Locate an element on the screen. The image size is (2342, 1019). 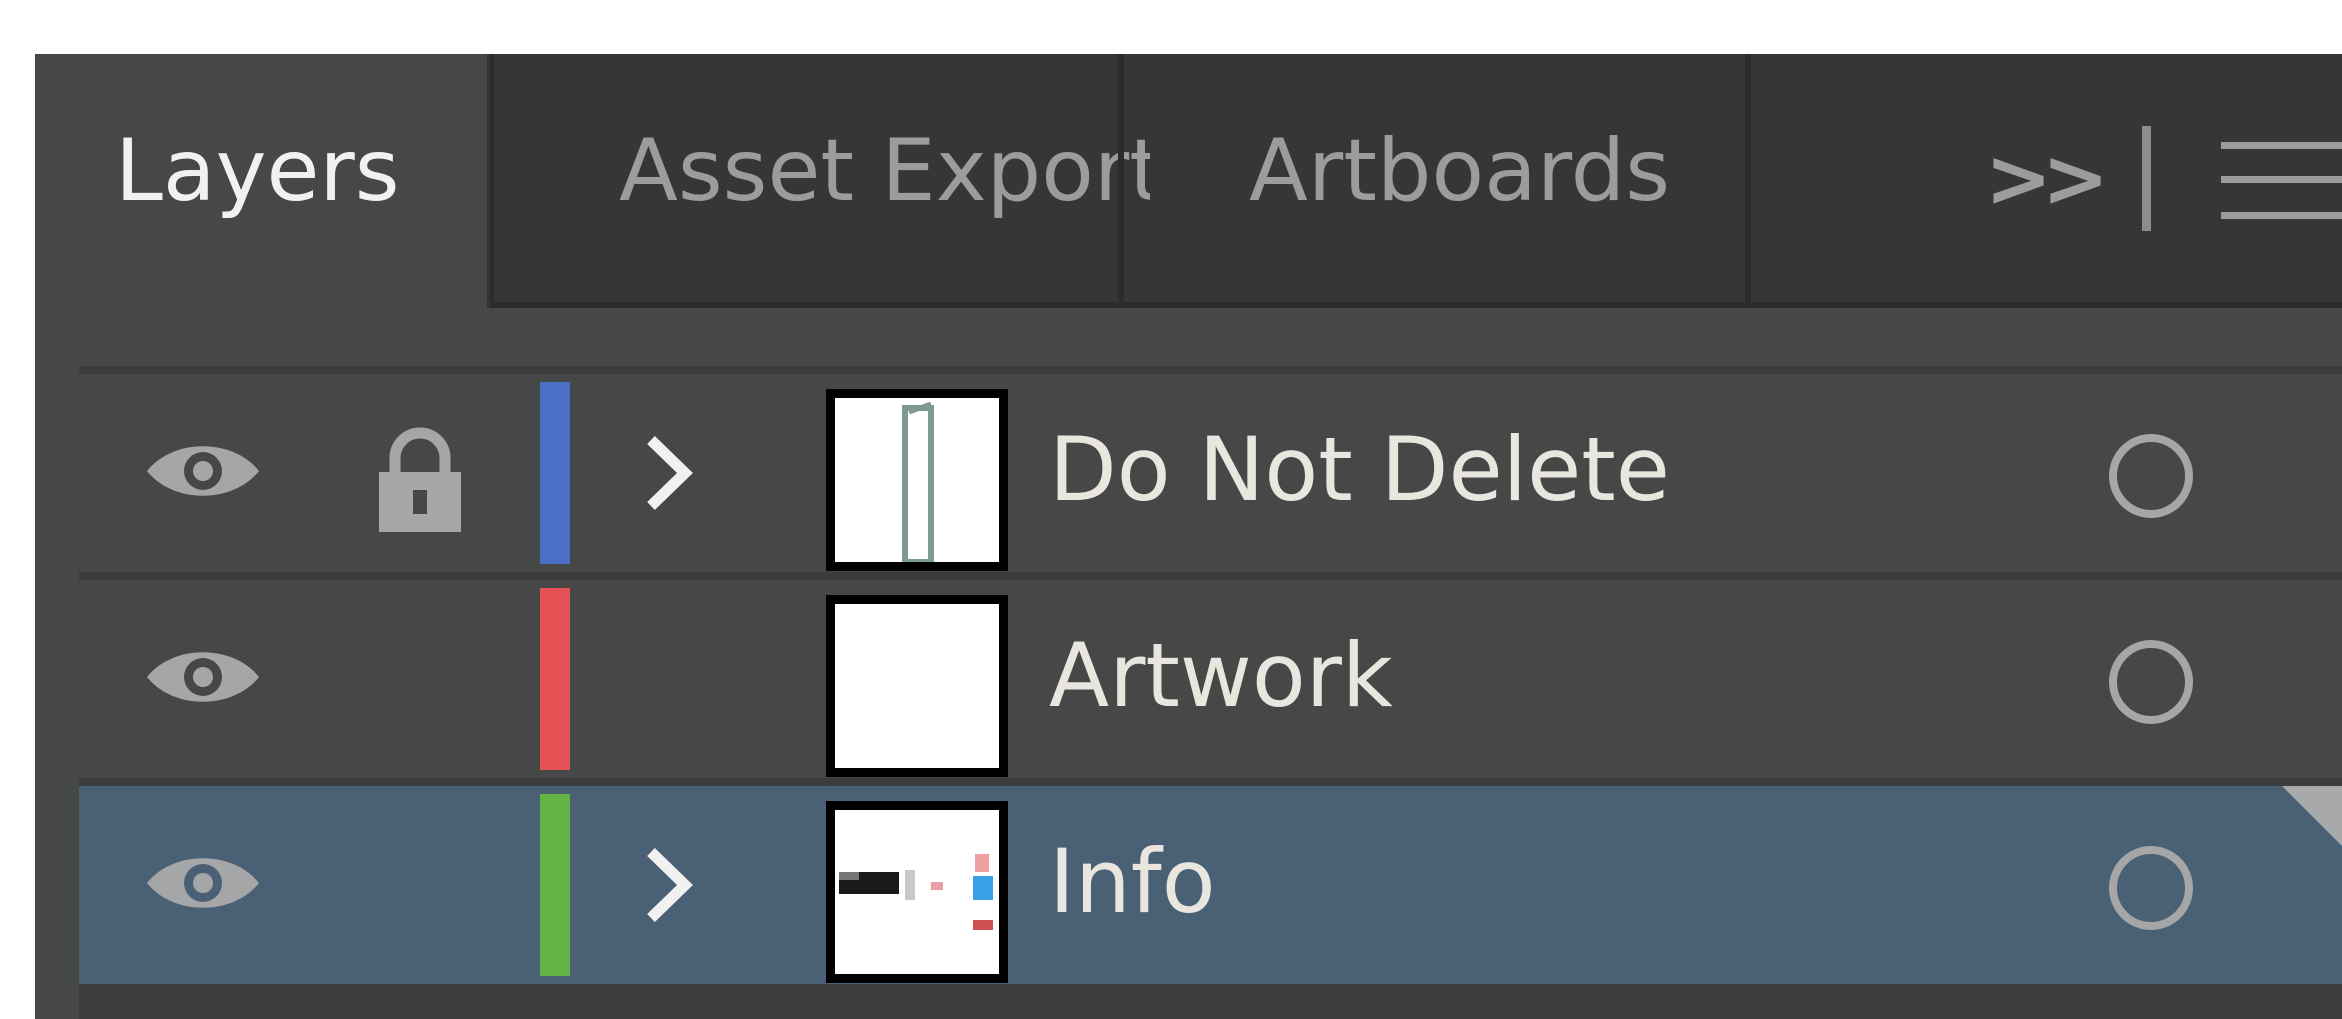
tab-asset-export-label: Asset Export is located at coordinates (884, 171).